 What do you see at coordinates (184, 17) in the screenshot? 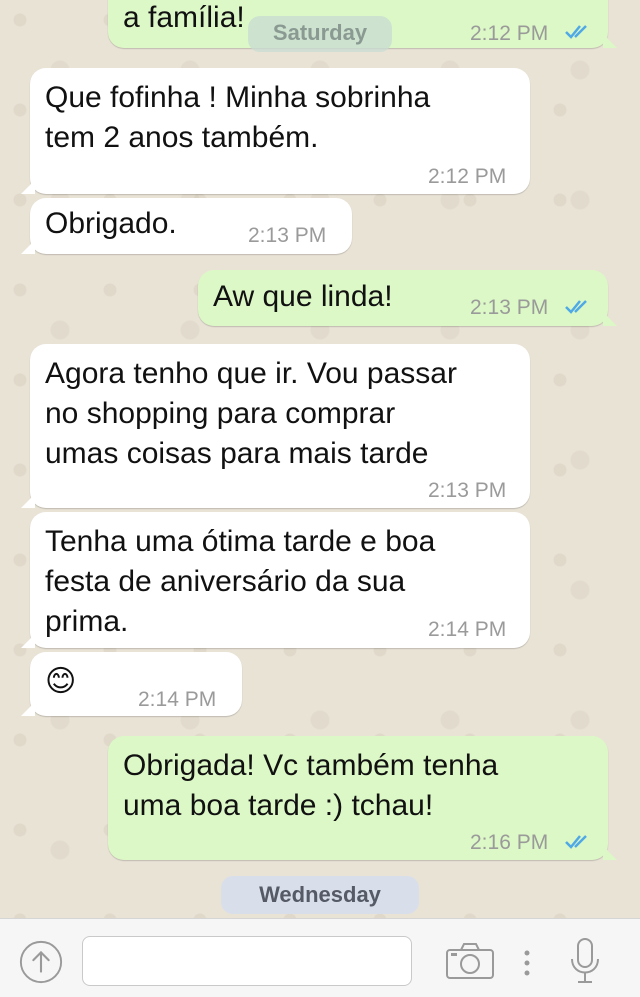
I see `message-text: a família!` at bounding box center [184, 17].